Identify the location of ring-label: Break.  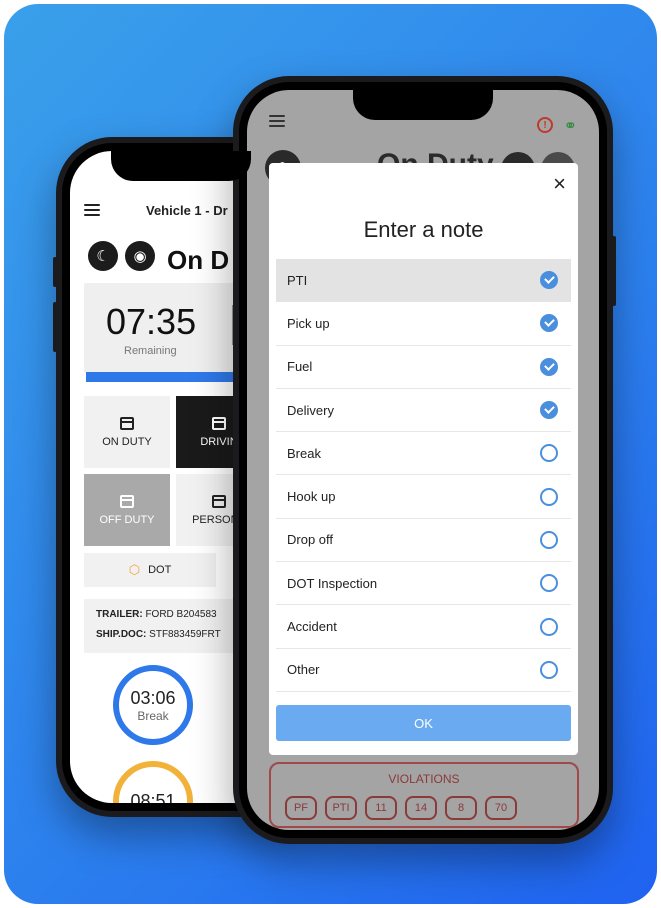
(153, 715).